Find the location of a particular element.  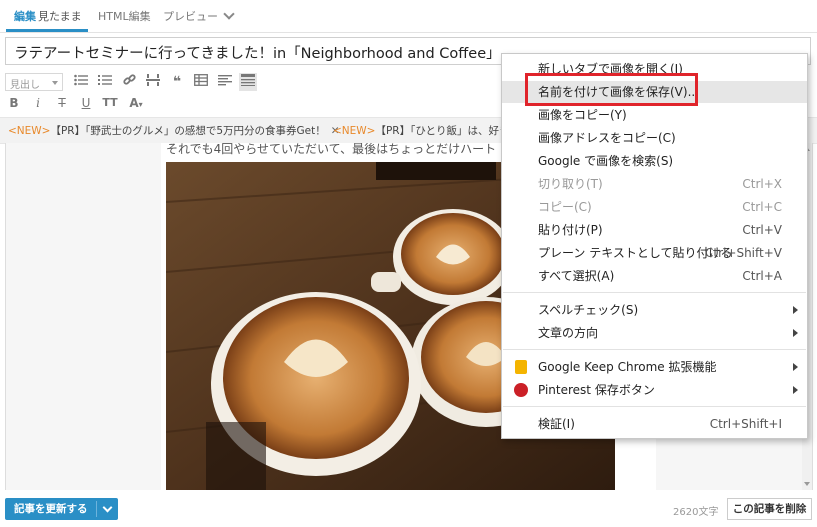

menu-item-google-keep: Google Keep Chrome 拡張機能 is located at coordinates (654, 367).